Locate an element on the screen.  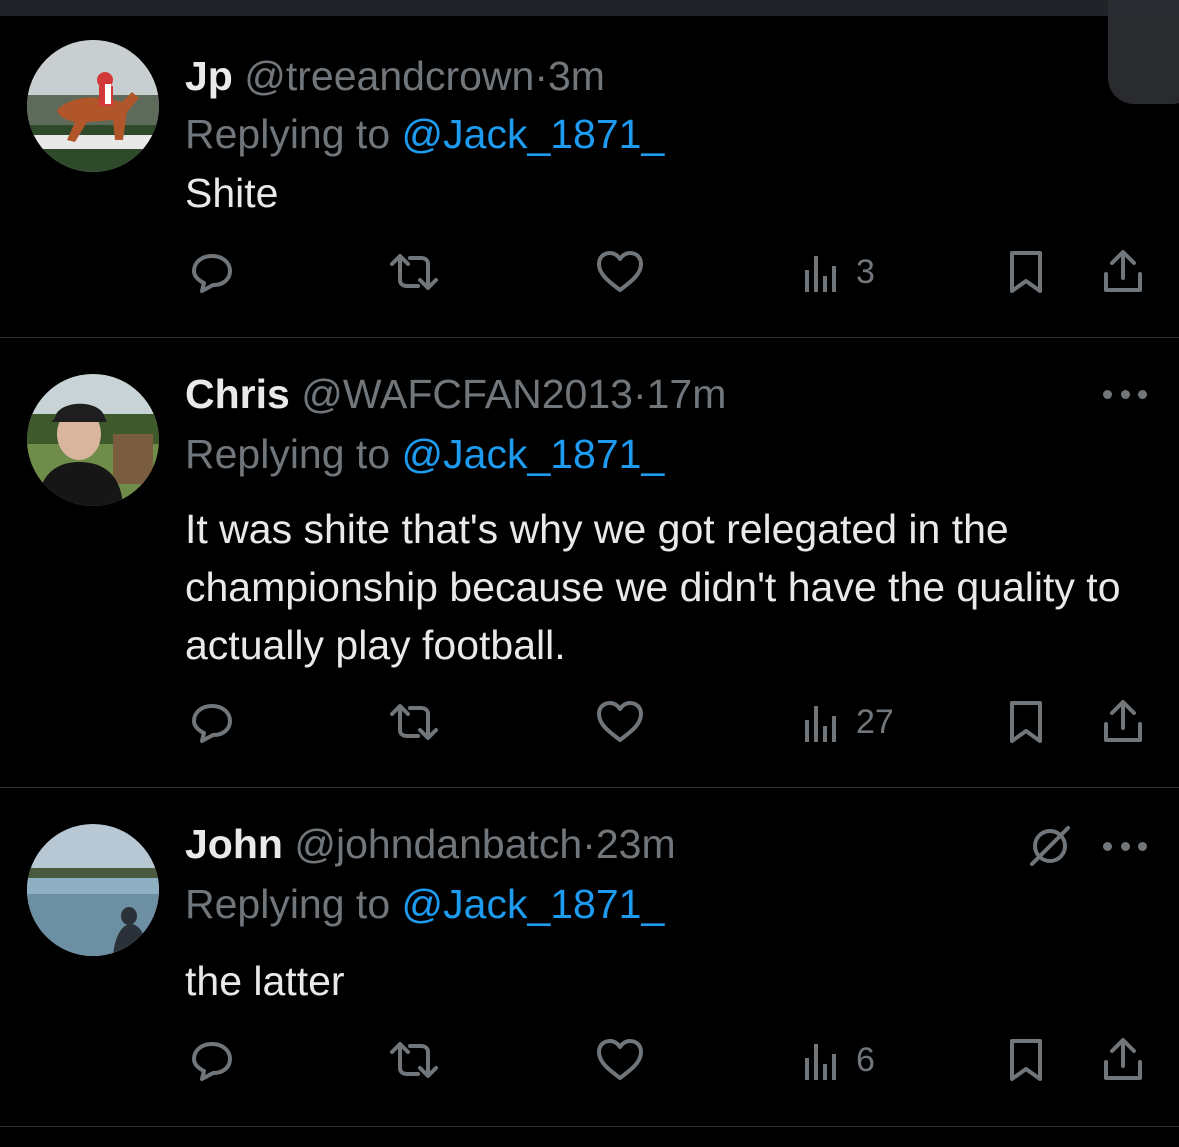
views-button: 6 is located at coordinates (838, 1060).